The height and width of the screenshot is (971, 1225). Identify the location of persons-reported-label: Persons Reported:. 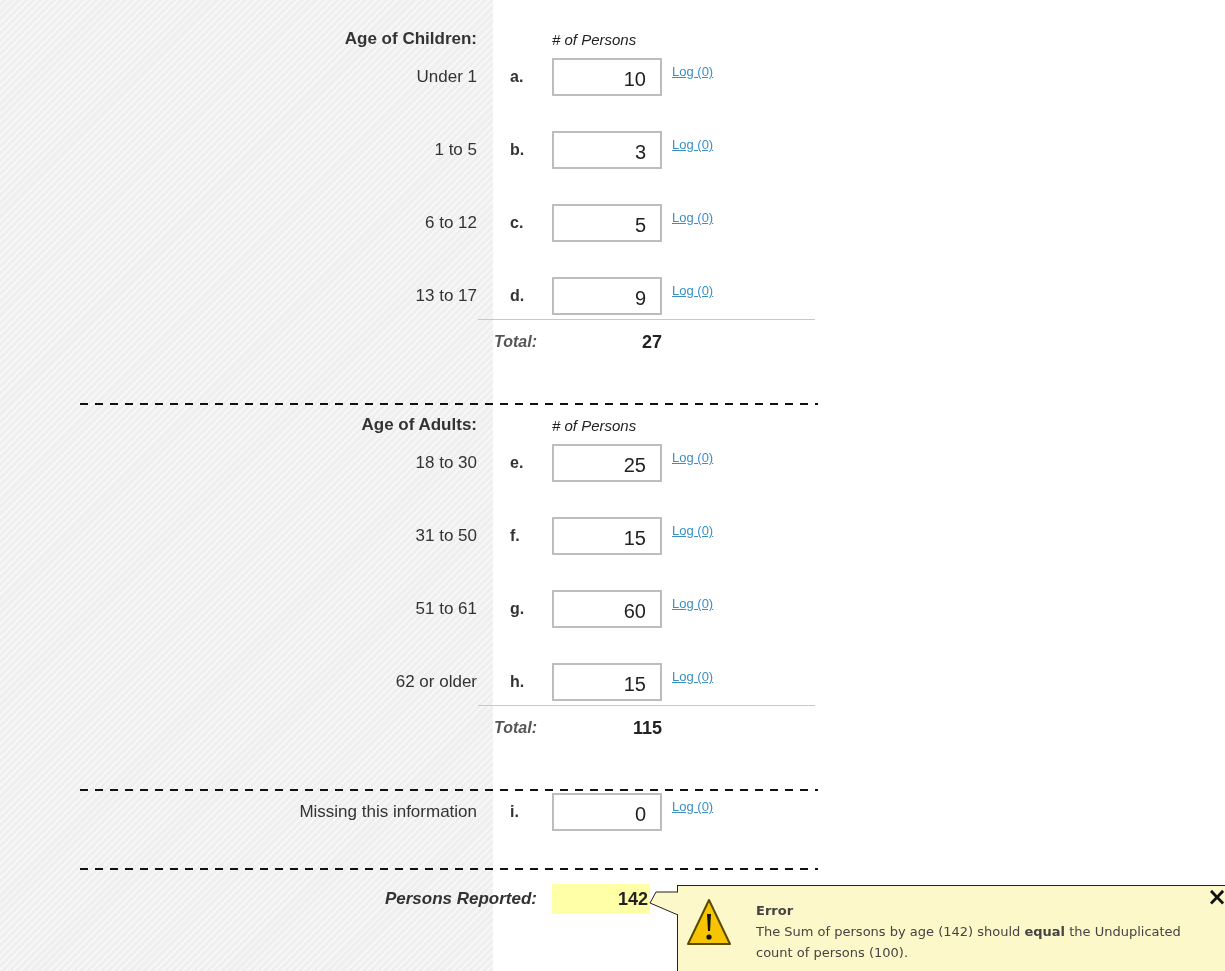
(460, 899).